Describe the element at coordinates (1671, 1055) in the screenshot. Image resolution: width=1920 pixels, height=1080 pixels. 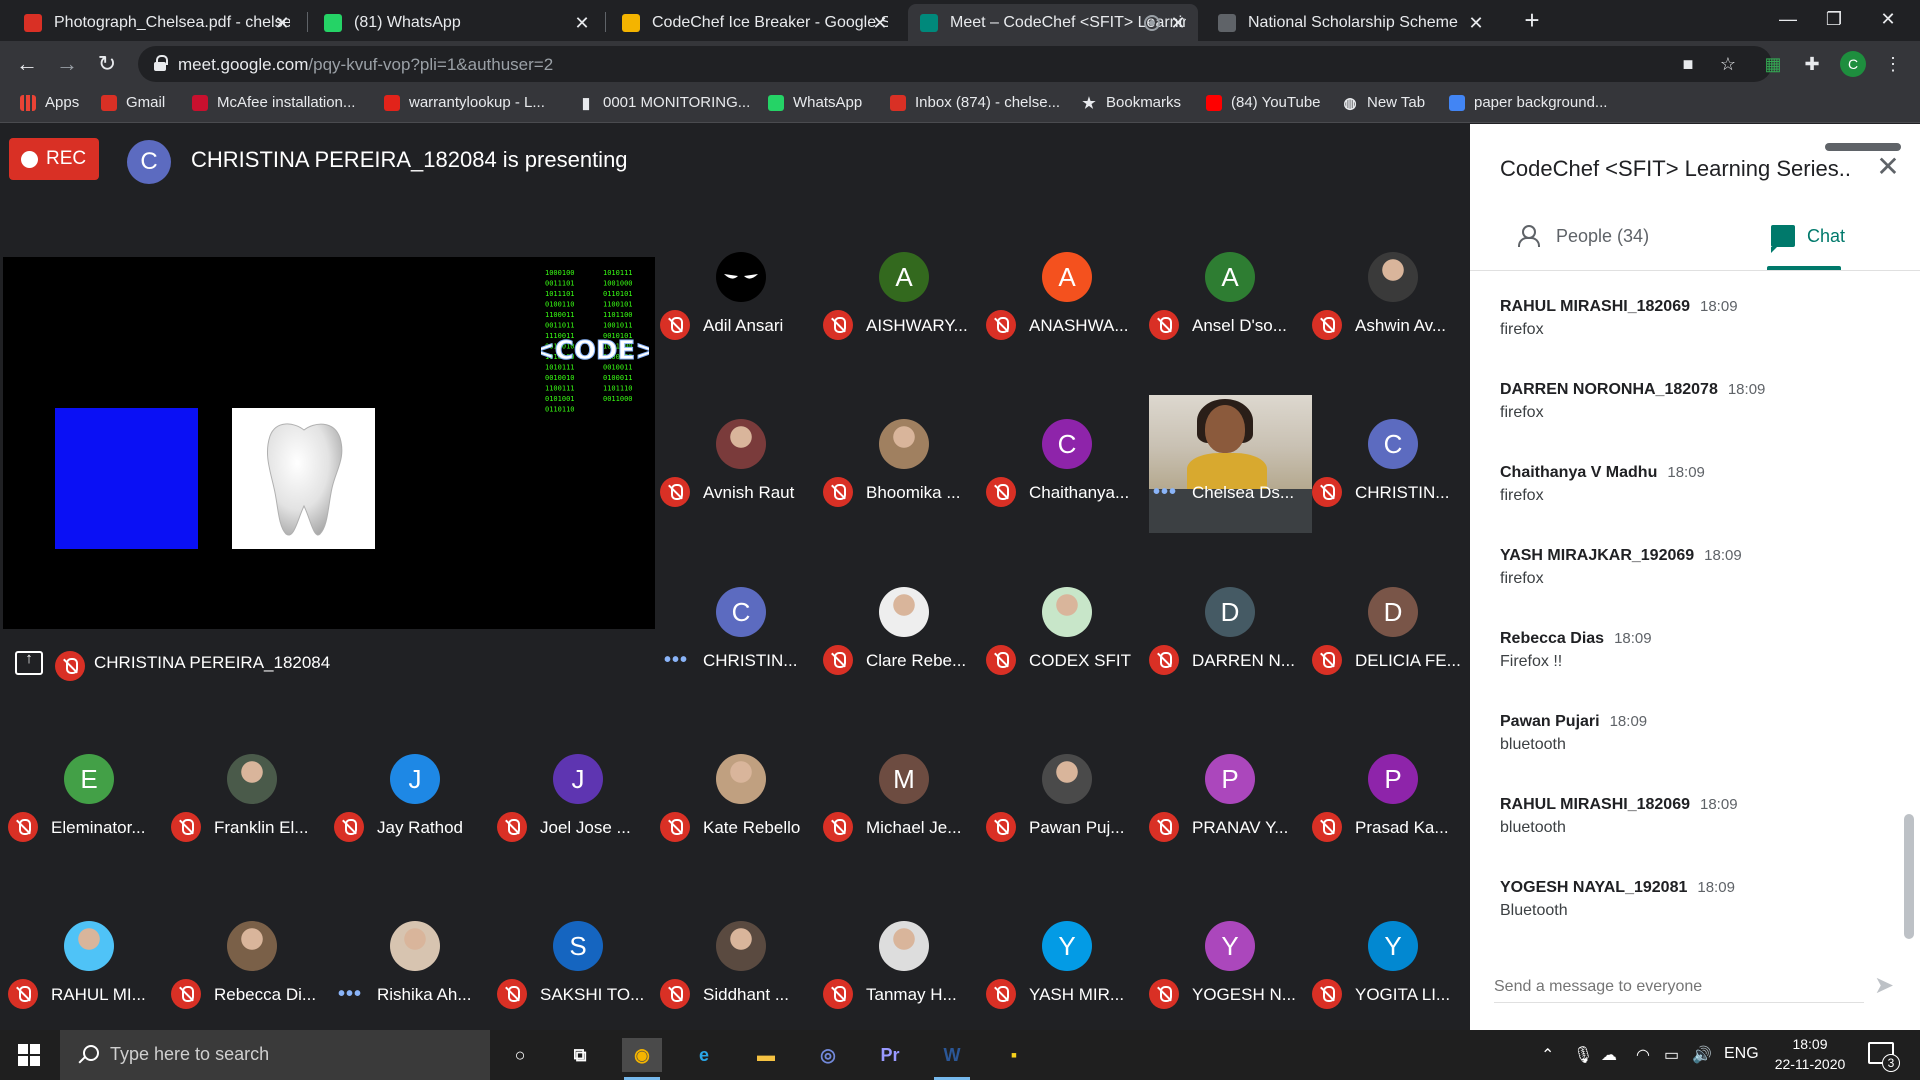
I see `battery-icon: ▭` at that location.